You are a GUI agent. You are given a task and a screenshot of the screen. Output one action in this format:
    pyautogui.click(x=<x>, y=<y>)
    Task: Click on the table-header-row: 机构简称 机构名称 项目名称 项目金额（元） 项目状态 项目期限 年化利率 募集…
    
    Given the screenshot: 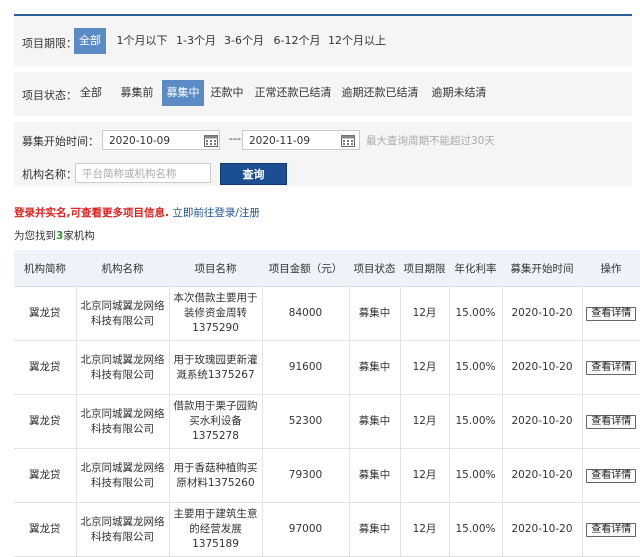 What is the action you would take?
    pyautogui.click(x=327, y=268)
    